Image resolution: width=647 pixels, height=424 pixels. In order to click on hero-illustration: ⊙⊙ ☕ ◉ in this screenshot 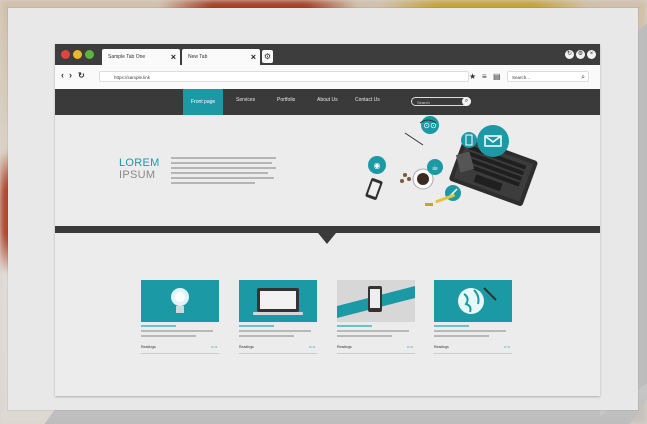, I will do `click(451, 161)`.